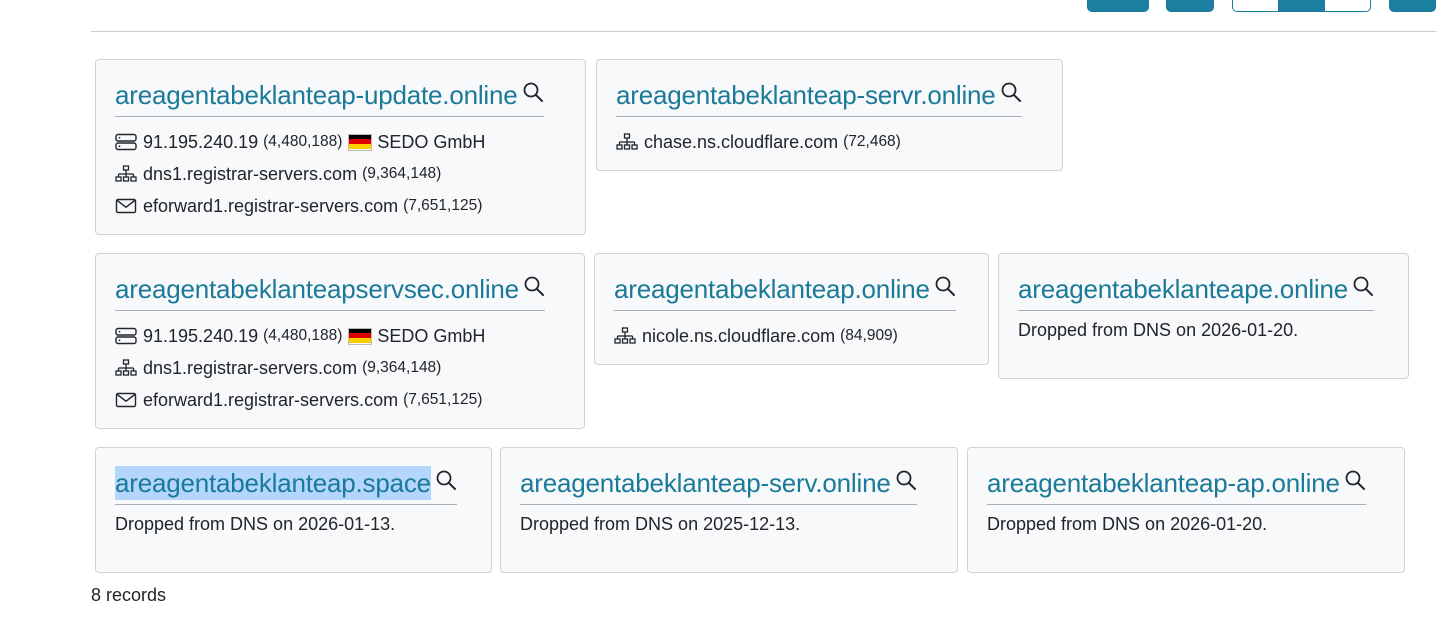  What do you see at coordinates (316, 95) in the screenshot?
I see `domain-link: areagentabeklanteap-update.online` at bounding box center [316, 95].